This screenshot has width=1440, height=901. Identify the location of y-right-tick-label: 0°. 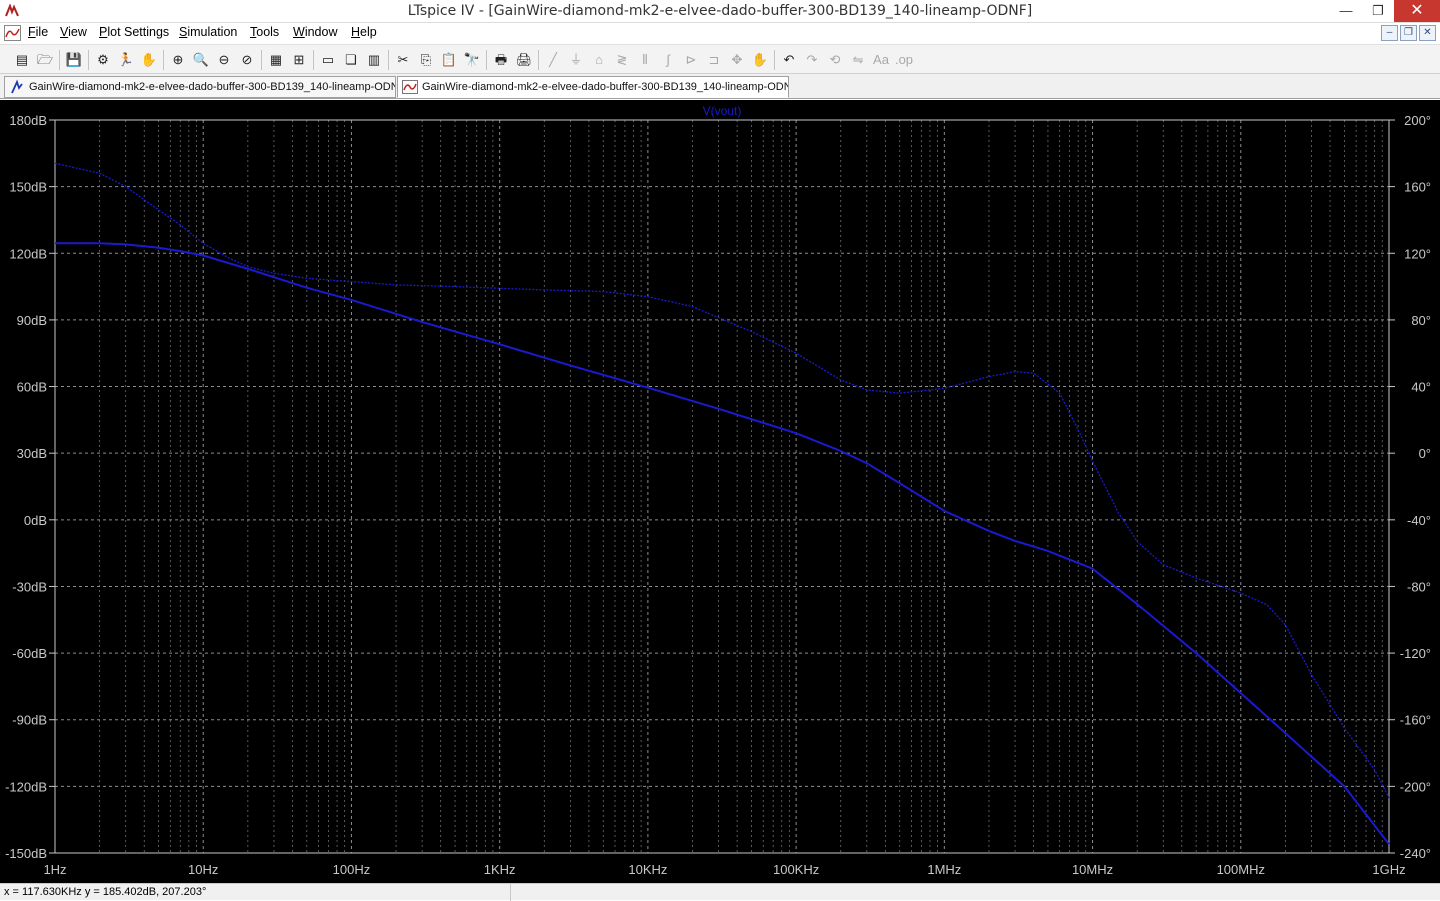
(1425, 453).